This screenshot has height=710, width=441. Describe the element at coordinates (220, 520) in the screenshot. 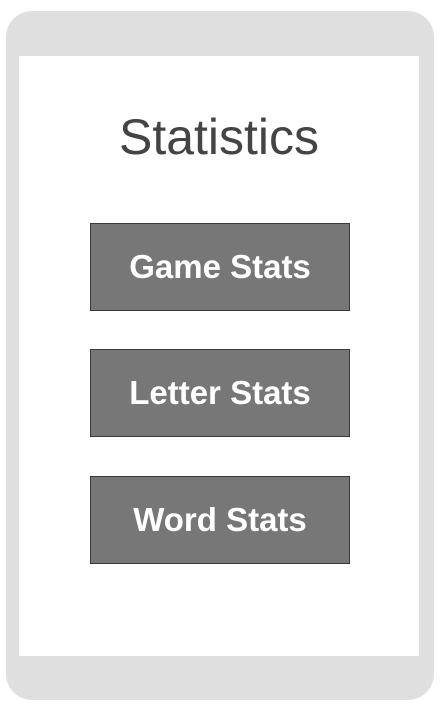

I see `word-stats-button: Word Stats` at that location.